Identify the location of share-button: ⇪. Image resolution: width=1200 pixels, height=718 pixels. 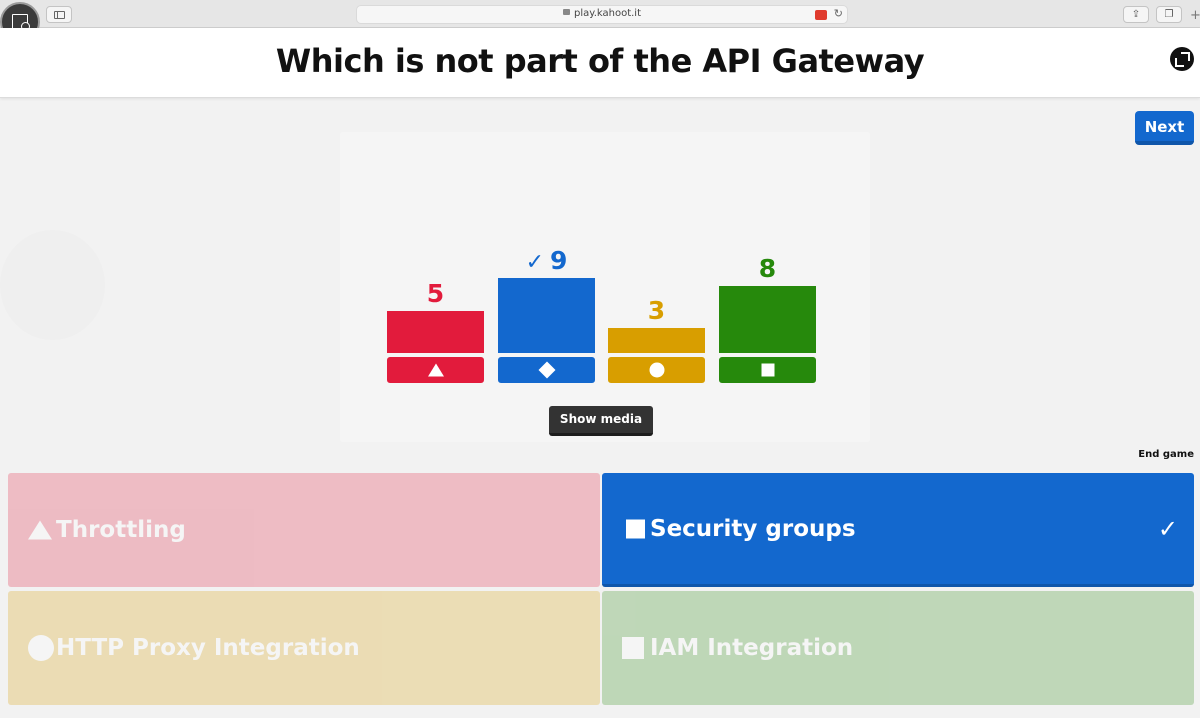
(1136, 14).